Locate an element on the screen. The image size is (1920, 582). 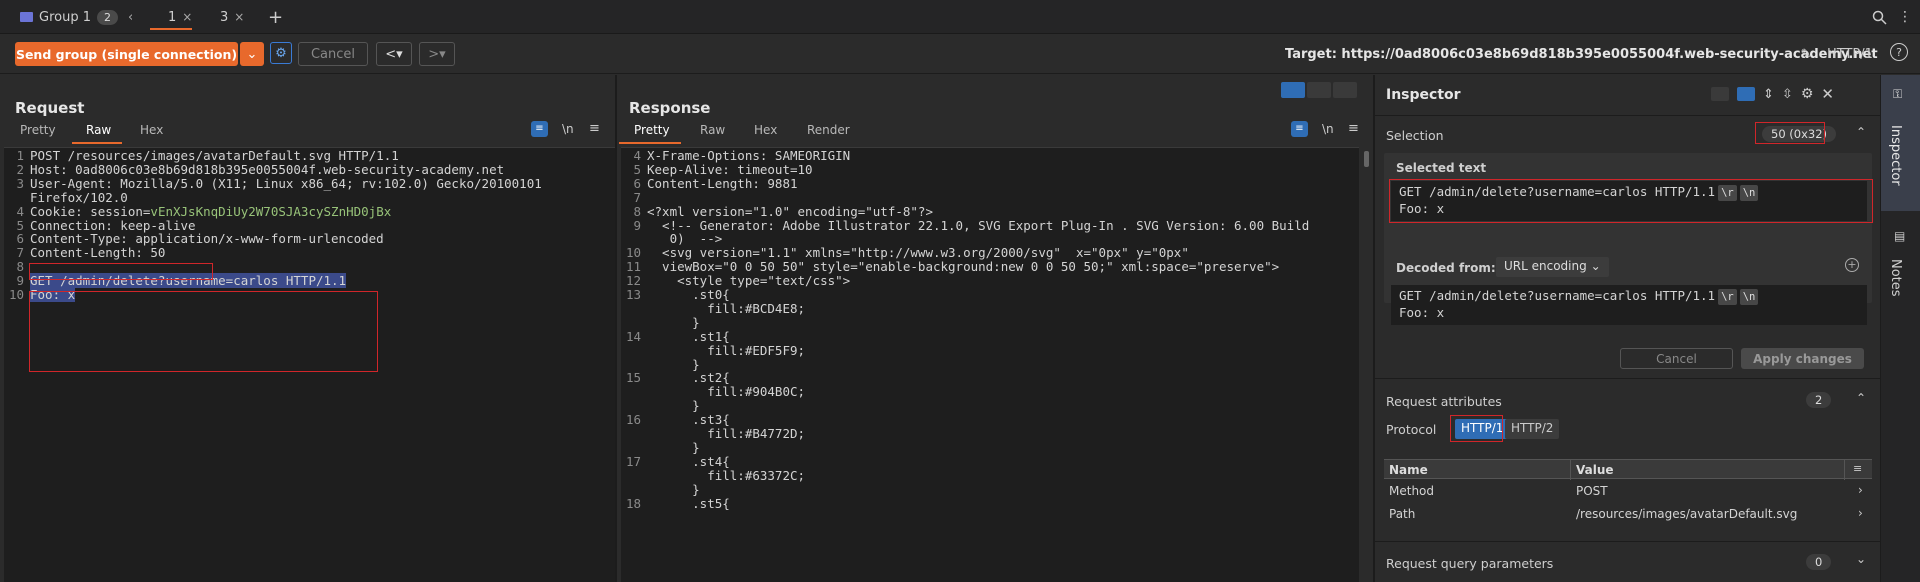
side-tab-inspector: ⚿ Inspector is located at coordinates (1900, 143).